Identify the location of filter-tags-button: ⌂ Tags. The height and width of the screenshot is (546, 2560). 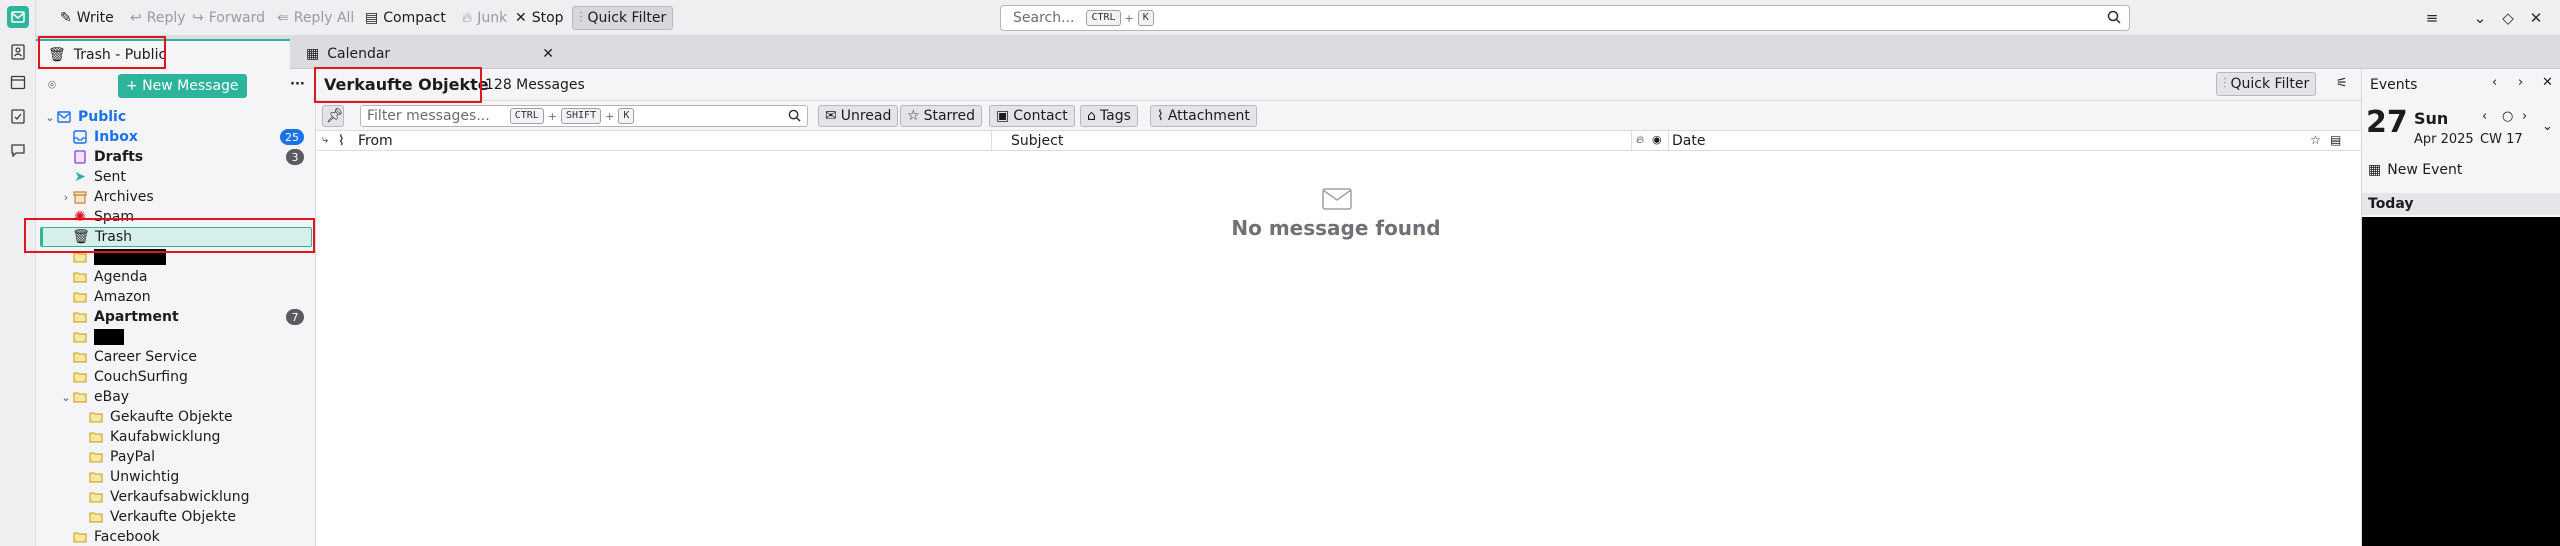
(1109, 116).